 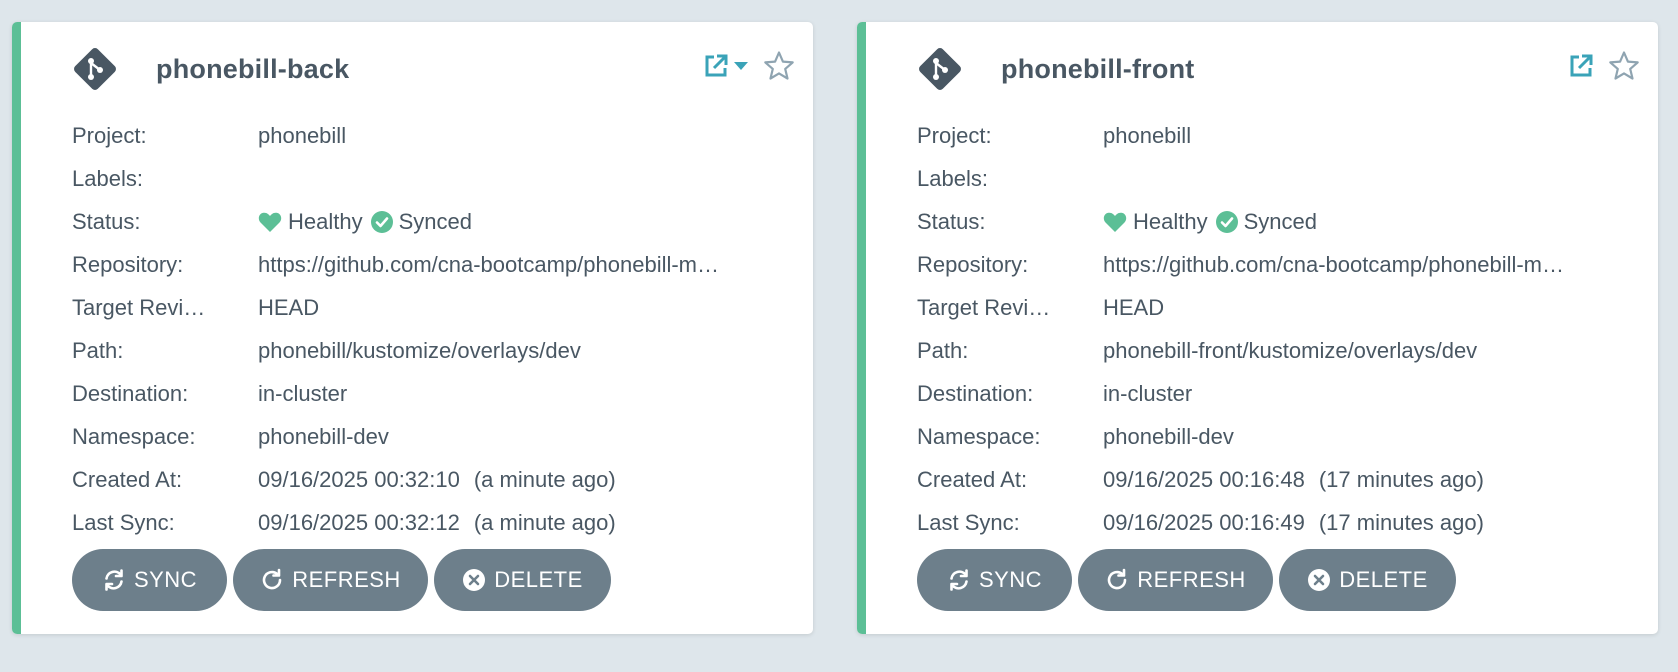 What do you see at coordinates (1117, 579) in the screenshot?
I see `refresh-icon` at bounding box center [1117, 579].